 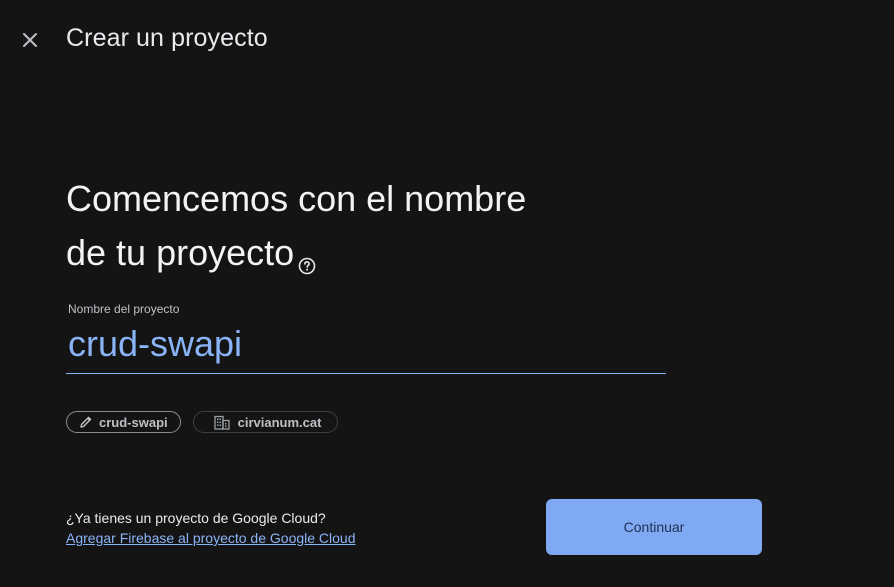 What do you see at coordinates (221, 422) in the screenshot?
I see `organization-icon` at bounding box center [221, 422].